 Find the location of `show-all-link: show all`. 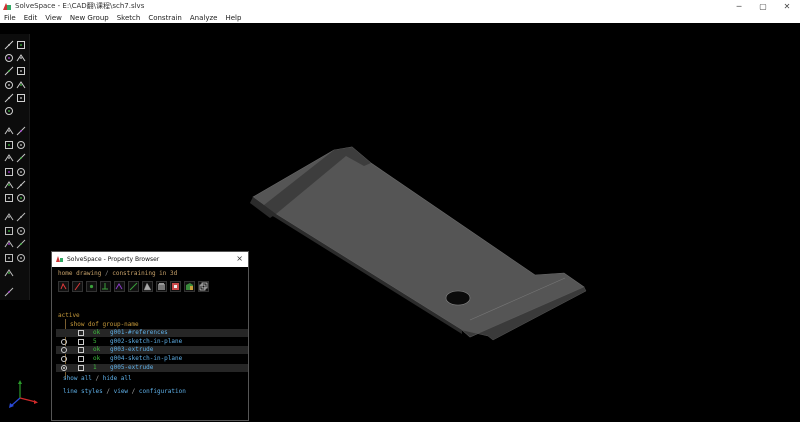

show-all-link: show all is located at coordinates (77, 378).